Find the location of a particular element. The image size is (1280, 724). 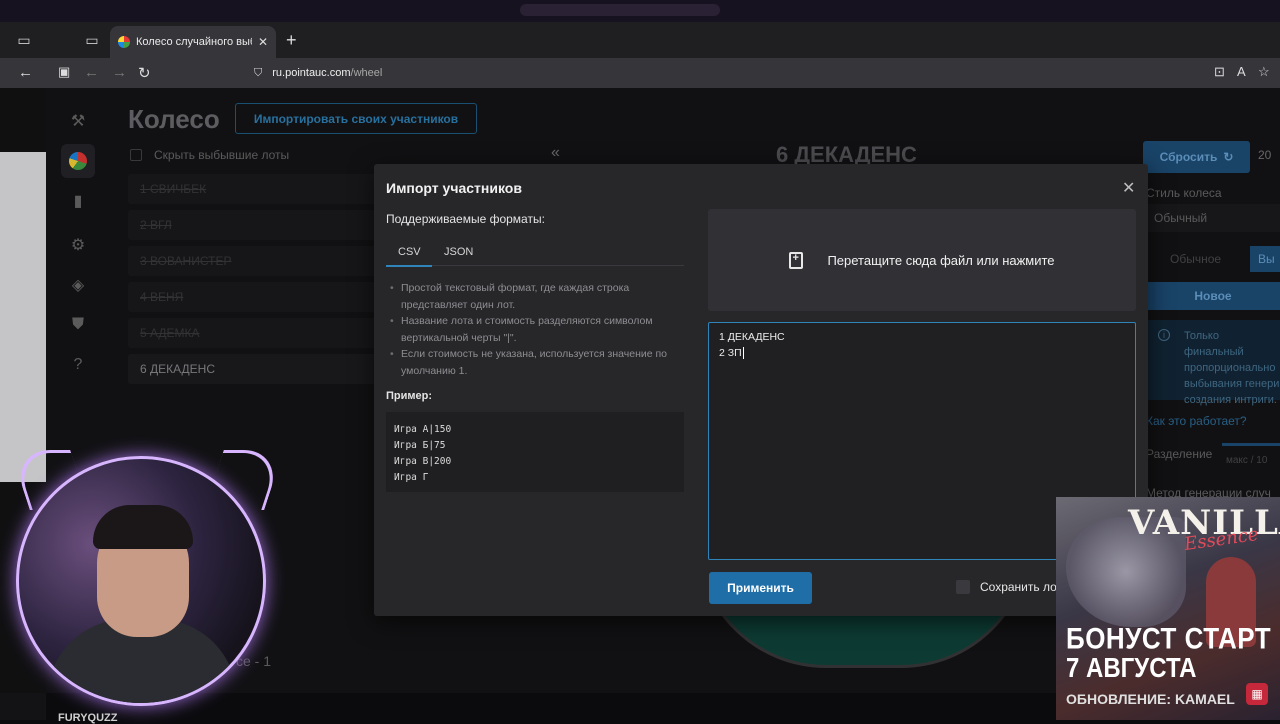

sidebar-toggle-icon: ▣ is located at coordinates (64, 72).